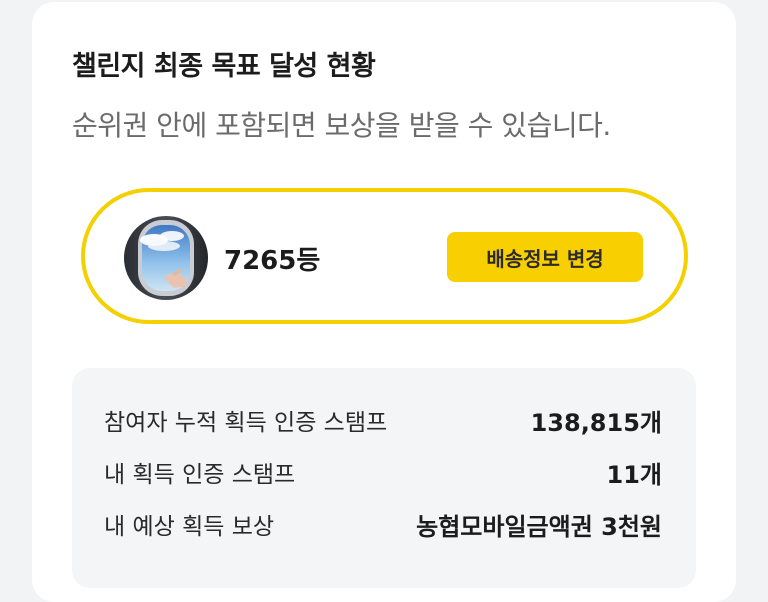 This screenshot has width=768, height=602. I want to click on stat-label-expected-reward: 내 예상 획득 보상, so click(189, 527).